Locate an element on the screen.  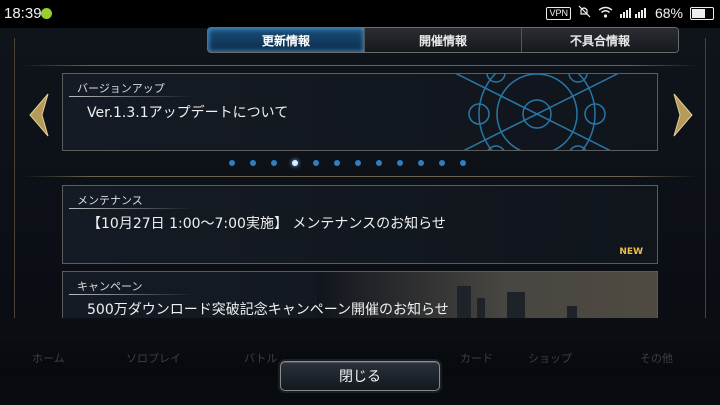
nav-other: その他 is located at coordinates (656, 358).